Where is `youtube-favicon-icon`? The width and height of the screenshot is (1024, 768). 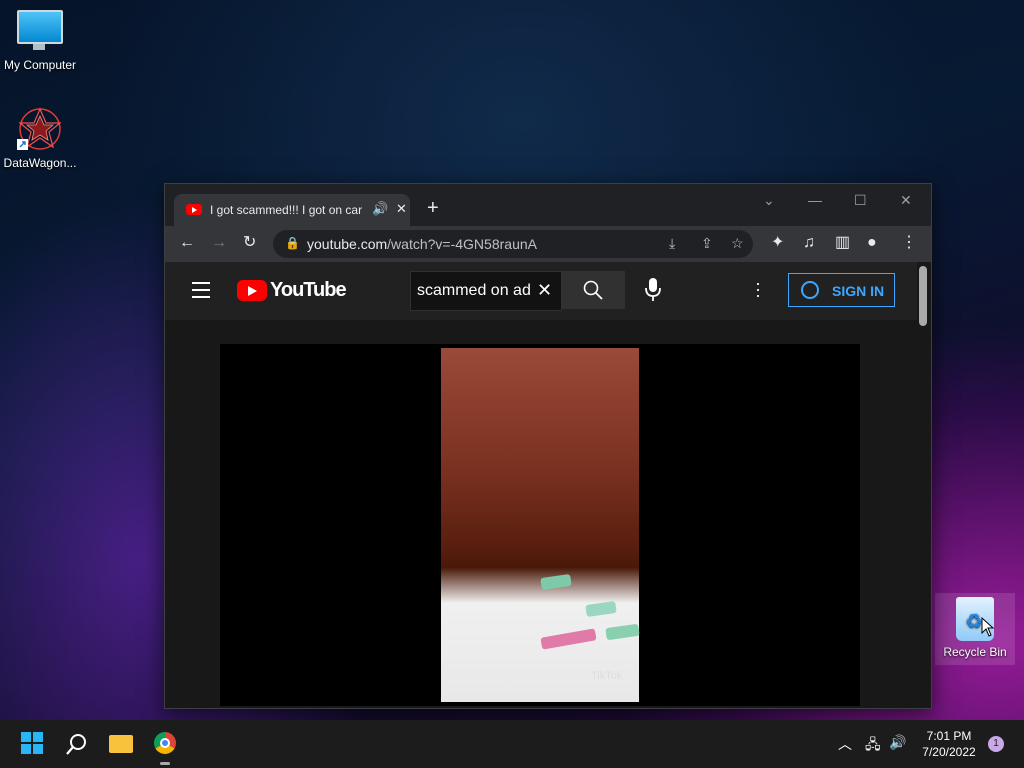 youtube-favicon-icon is located at coordinates (194, 209).